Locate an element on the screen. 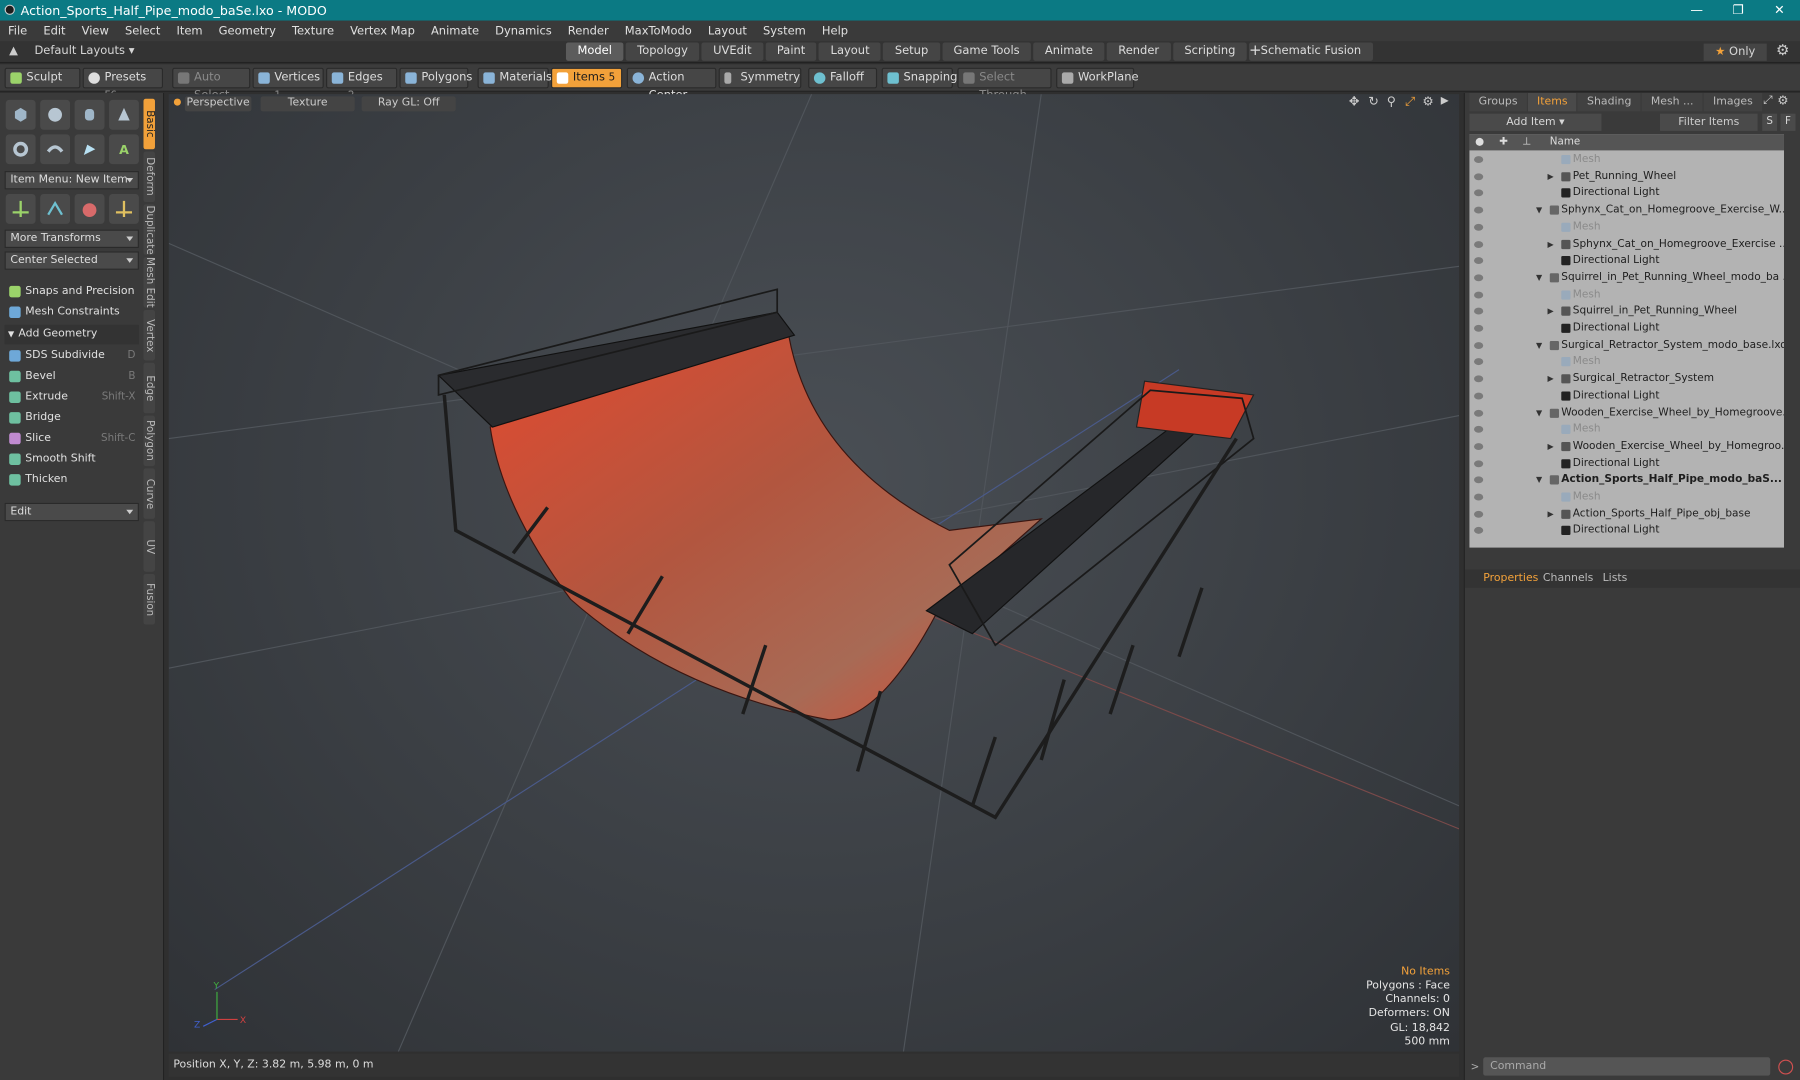 The height and width of the screenshot is (1080, 1800). menu-vertex-map: Vertex Map is located at coordinates (382, 31).